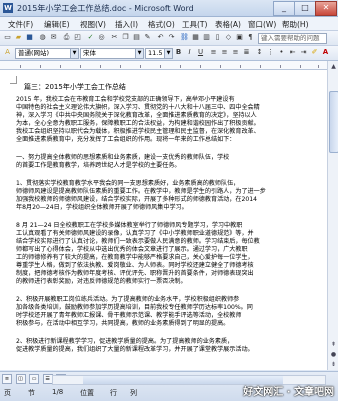 This screenshot has width=338, height=401. Describe the element at coordinates (332, 215) in the screenshot. I see `vertical-scrollbar: ▲ ⇞ ● ⇟` at that location.